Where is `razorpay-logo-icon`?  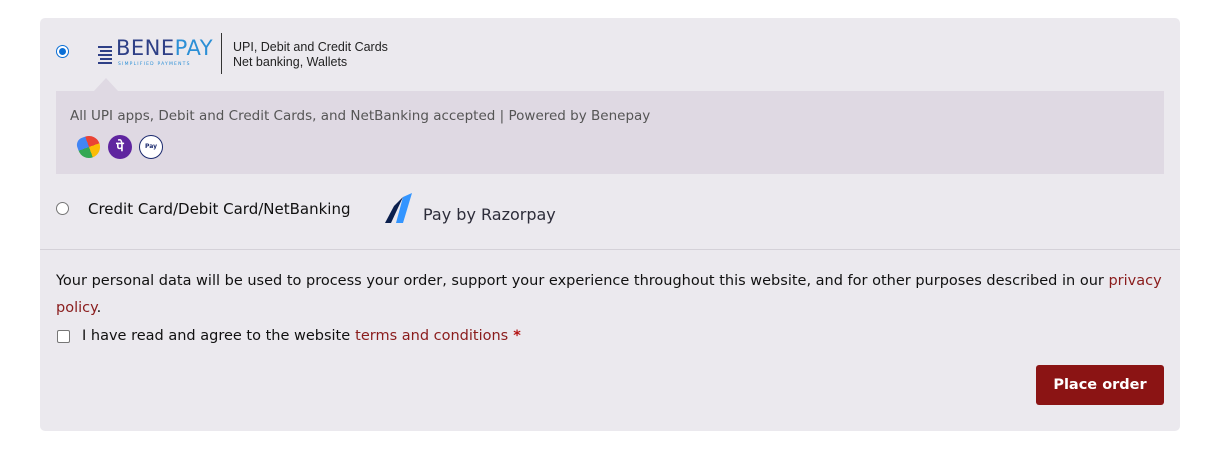 razorpay-logo-icon is located at coordinates (398, 208).